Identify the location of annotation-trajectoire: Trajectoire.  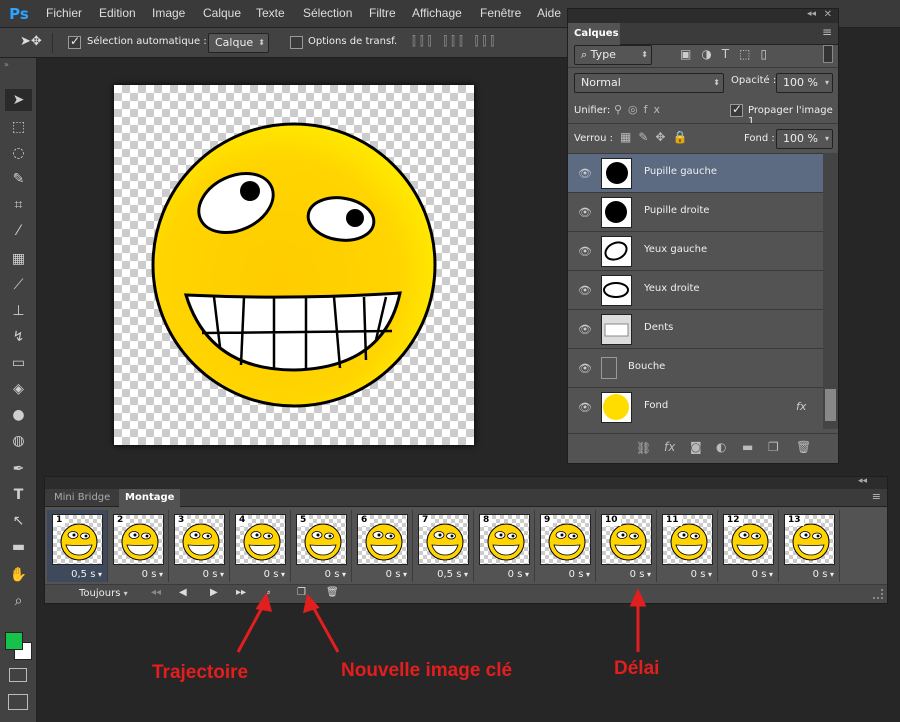
(200, 672).